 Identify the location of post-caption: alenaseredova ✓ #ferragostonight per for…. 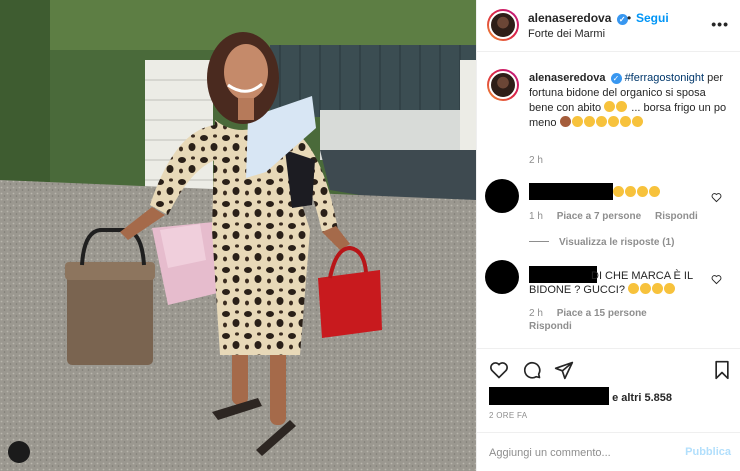
(628, 101).